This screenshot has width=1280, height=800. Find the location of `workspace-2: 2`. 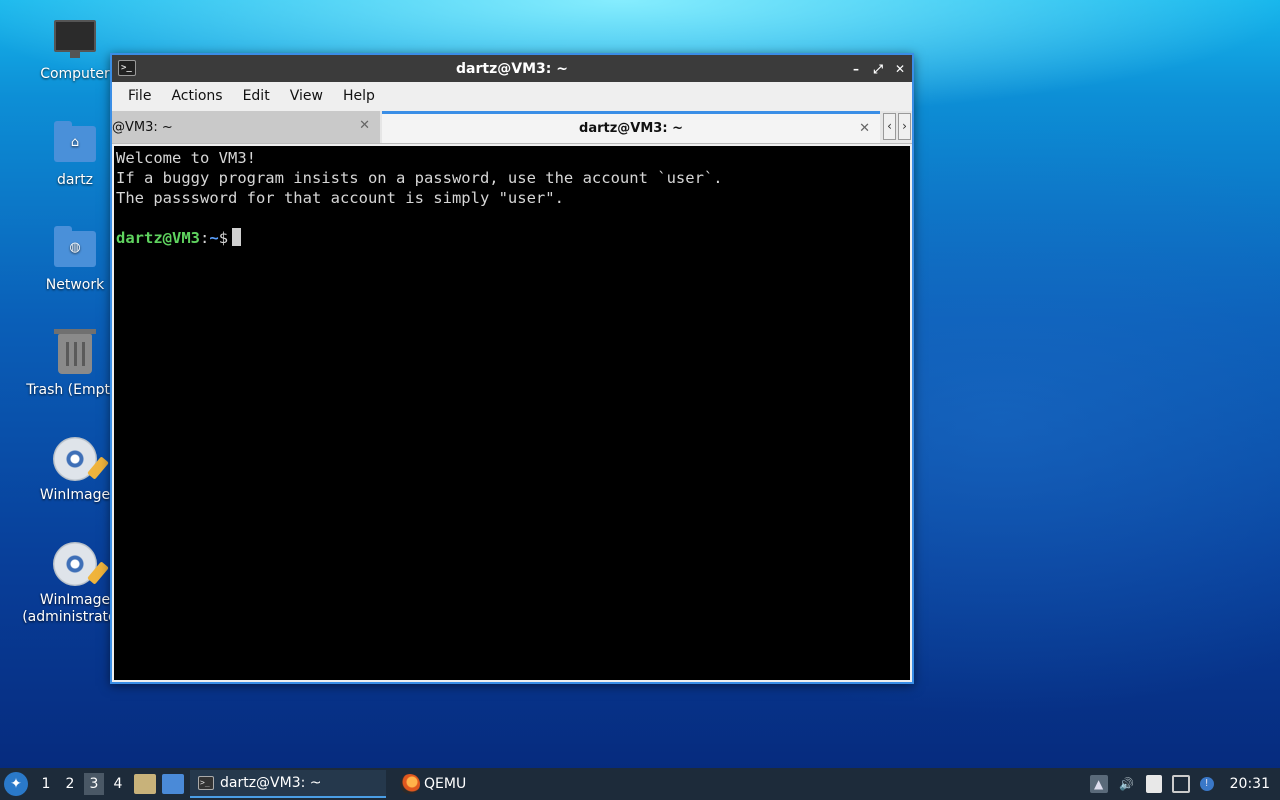

workspace-2: 2 is located at coordinates (70, 784).